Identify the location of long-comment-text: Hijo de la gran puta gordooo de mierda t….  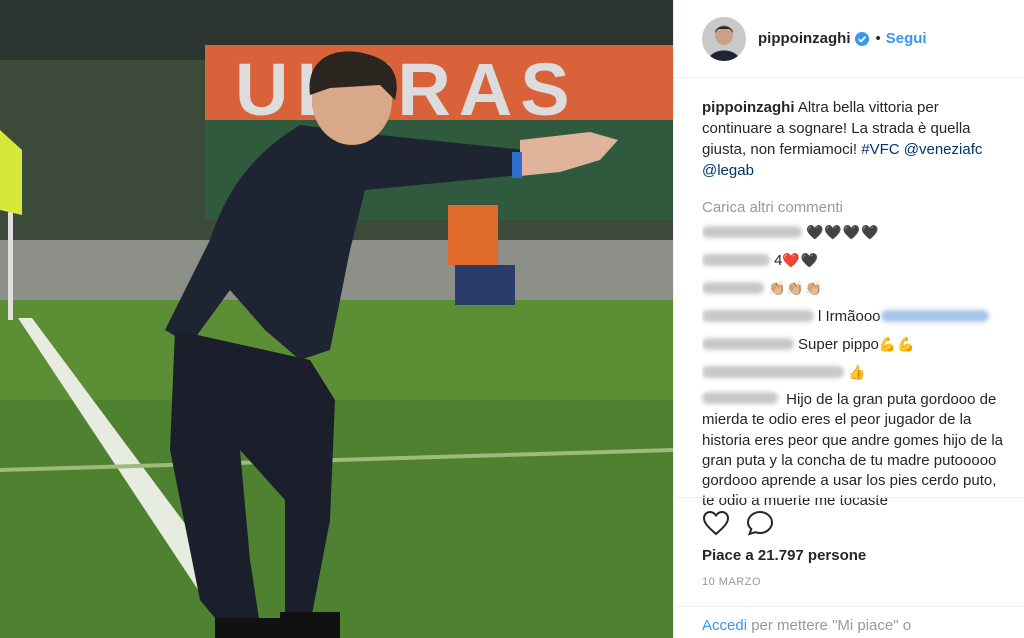
(853, 450).